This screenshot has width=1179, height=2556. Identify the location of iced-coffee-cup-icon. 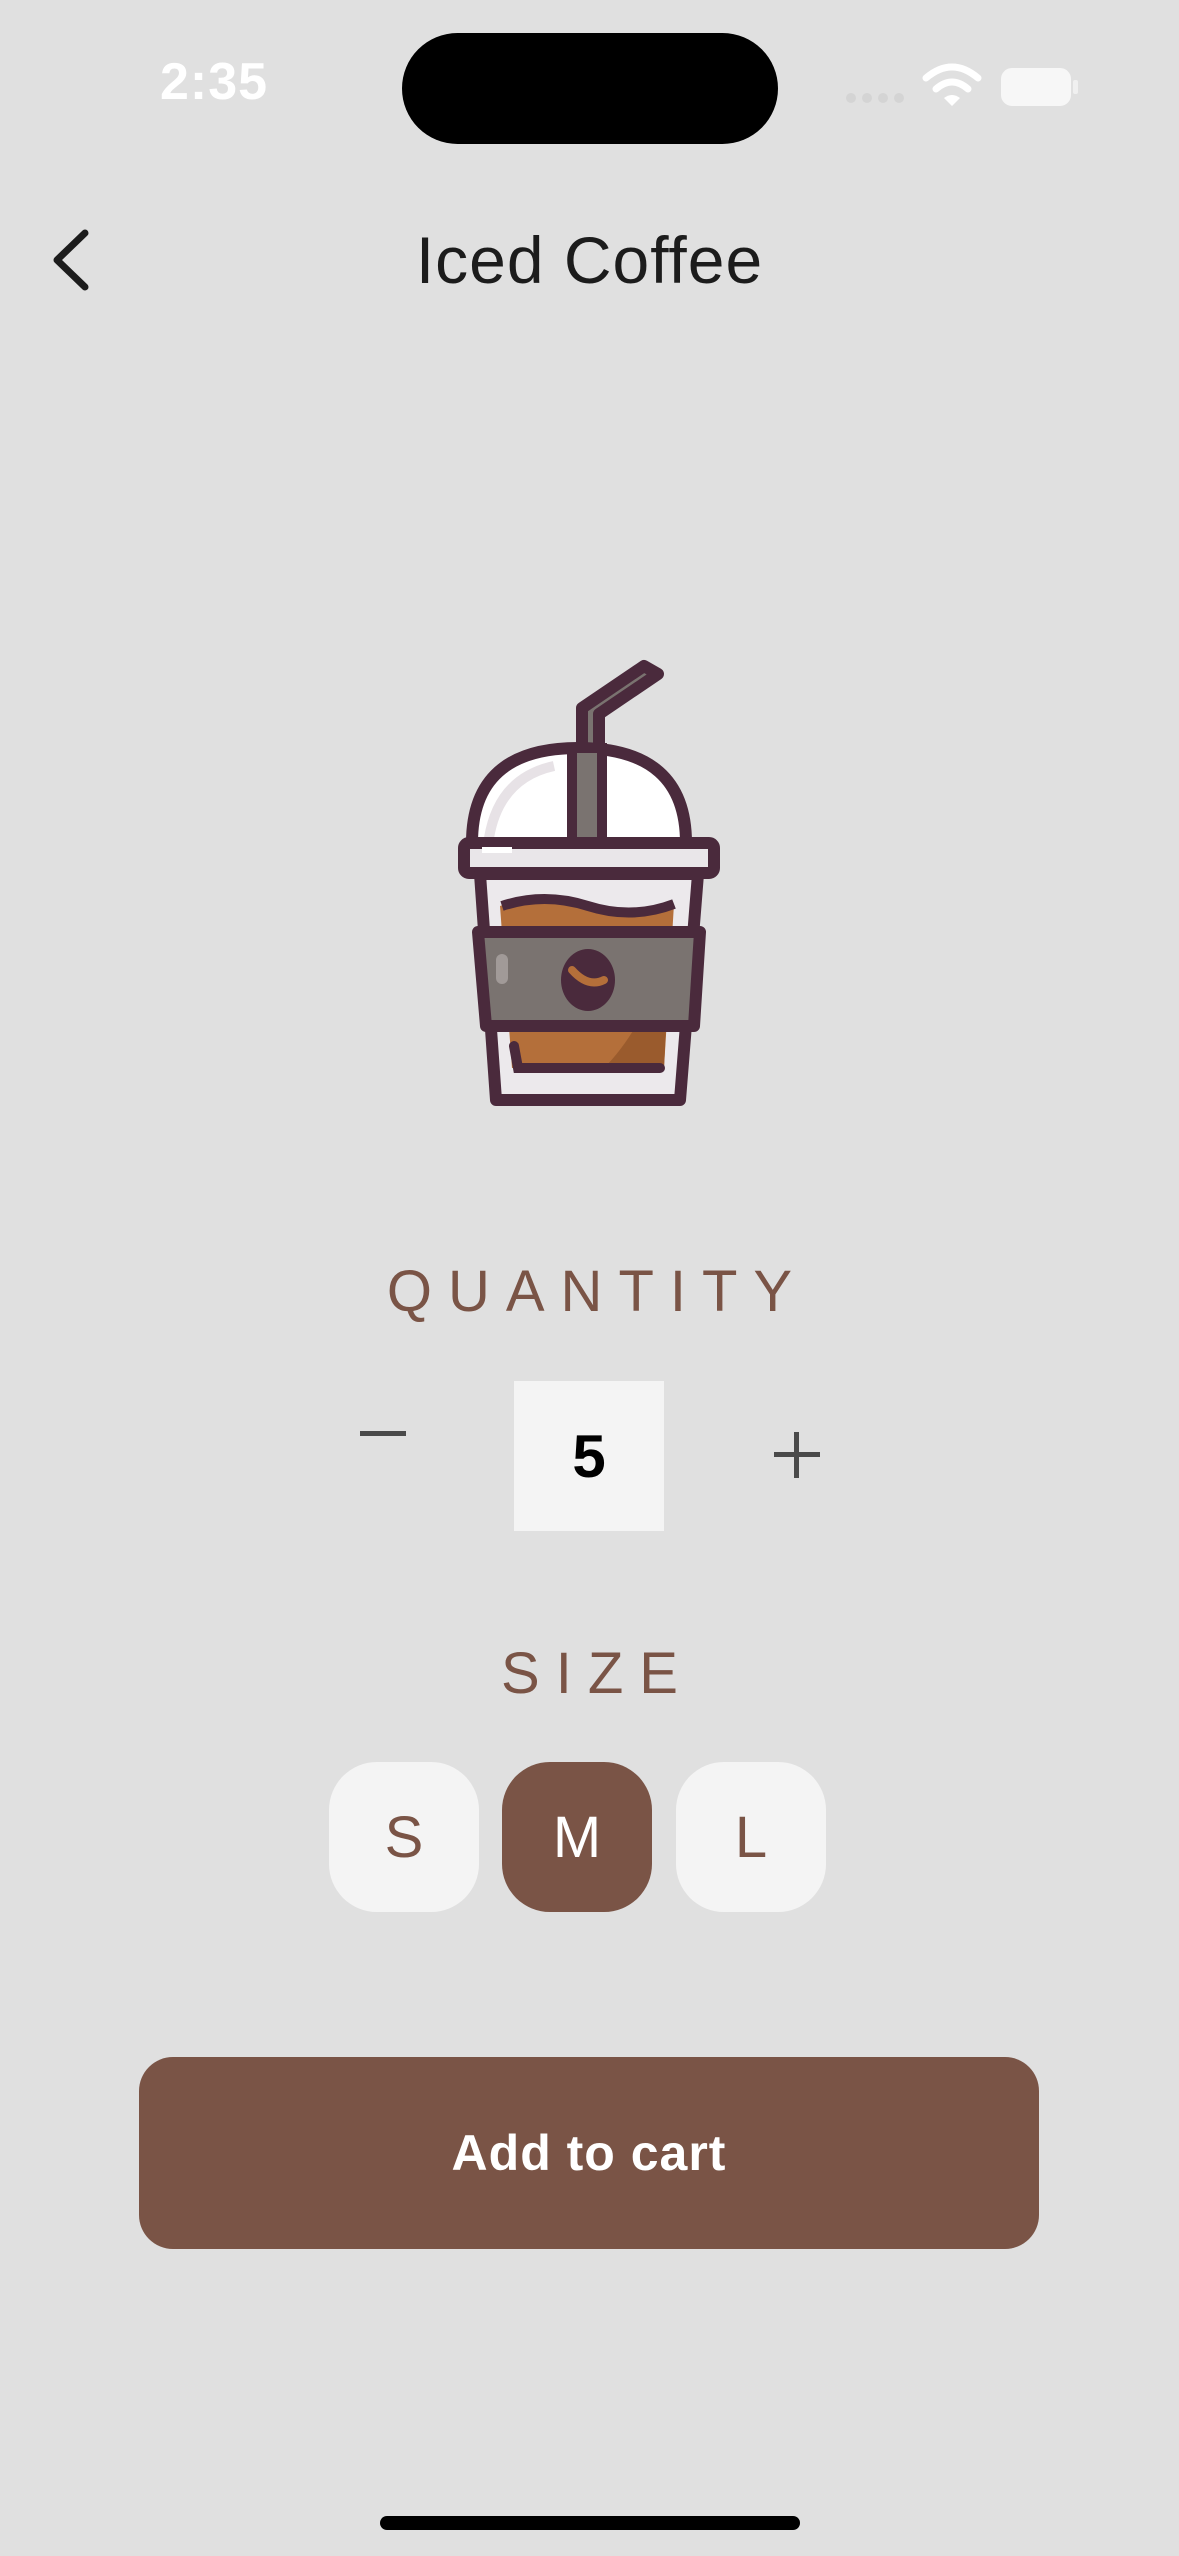
(589, 883).